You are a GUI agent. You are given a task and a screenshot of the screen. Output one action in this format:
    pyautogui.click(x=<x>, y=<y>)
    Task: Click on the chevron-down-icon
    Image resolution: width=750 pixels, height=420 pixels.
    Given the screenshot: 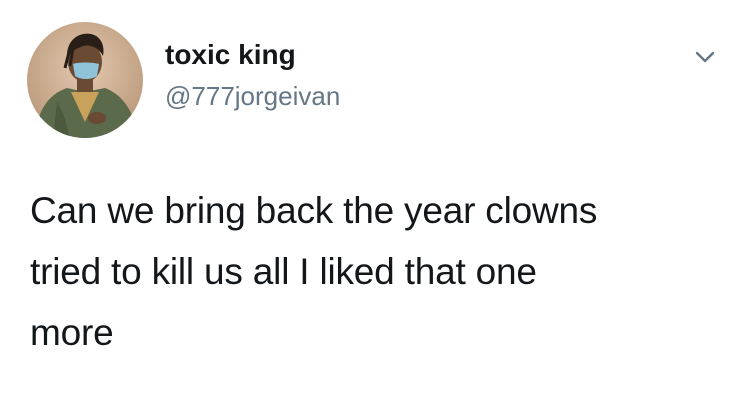 What is the action you would take?
    pyautogui.click(x=705, y=57)
    